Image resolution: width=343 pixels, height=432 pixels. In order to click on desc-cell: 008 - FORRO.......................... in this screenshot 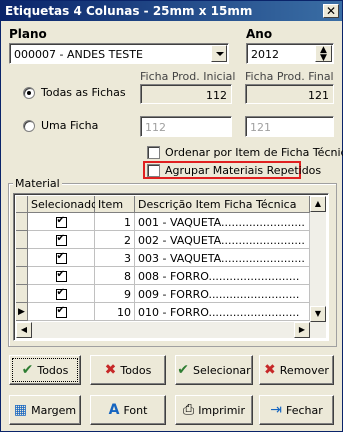, I will do `click(222, 276)`.